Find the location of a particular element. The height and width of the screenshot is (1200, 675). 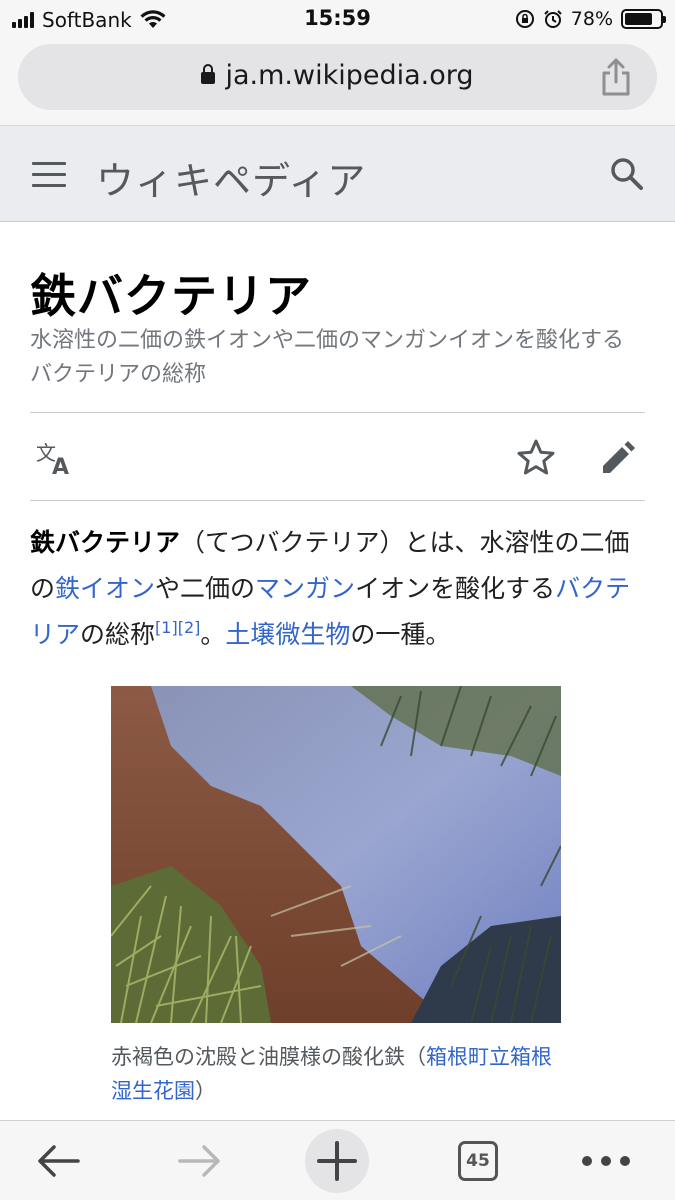

link-manganese: マンガン is located at coordinates (305, 588).